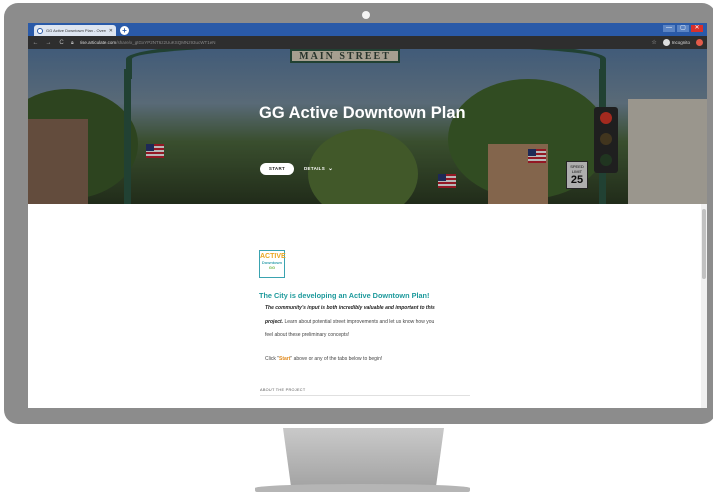  I want to click on chevron-down-icon: ⌄, so click(331, 169).